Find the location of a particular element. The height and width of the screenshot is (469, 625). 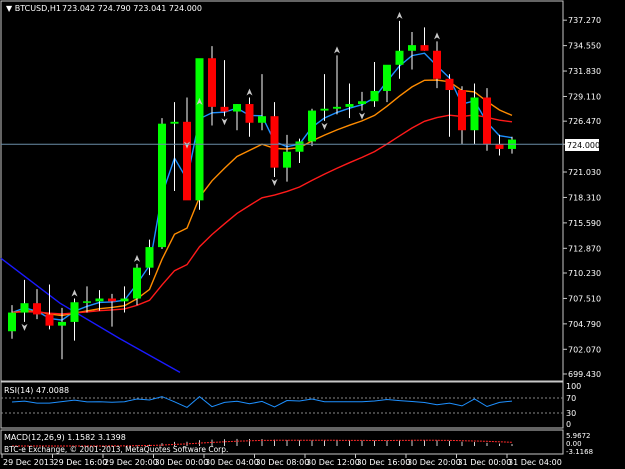

rsi-level-30: 30 is located at coordinates (571, 413).